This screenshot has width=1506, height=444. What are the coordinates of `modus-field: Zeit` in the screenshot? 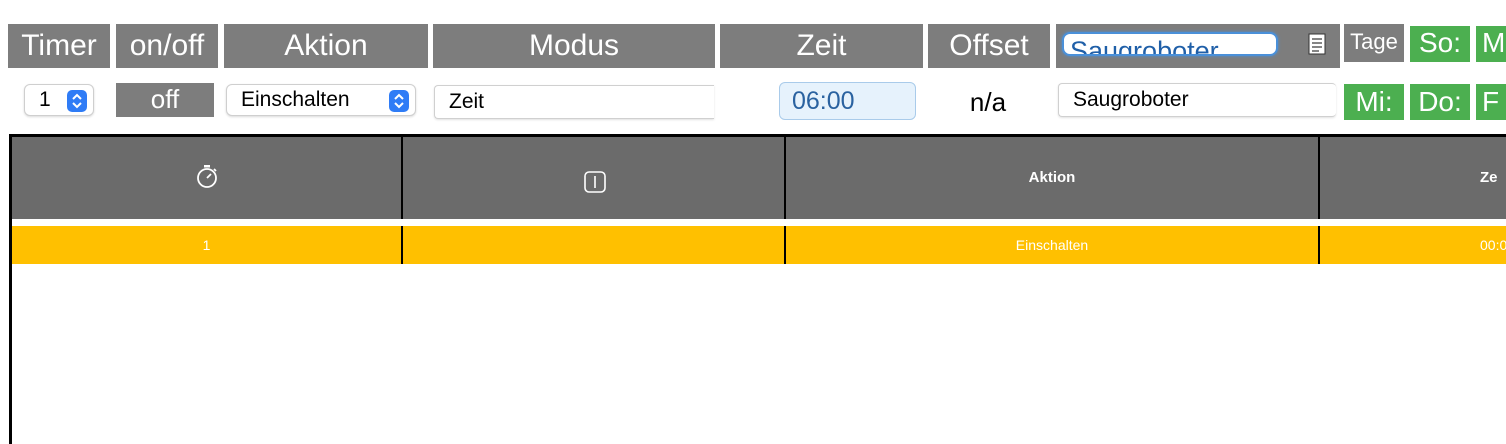 It's located at (574, 102).